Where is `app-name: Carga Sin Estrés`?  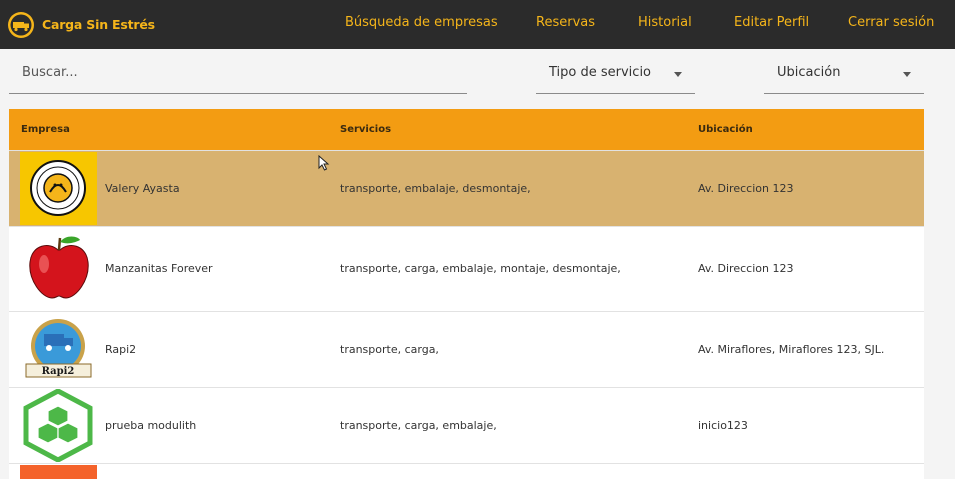
app-name: Carga Sin Estrés is located at coordinates (98, 24).